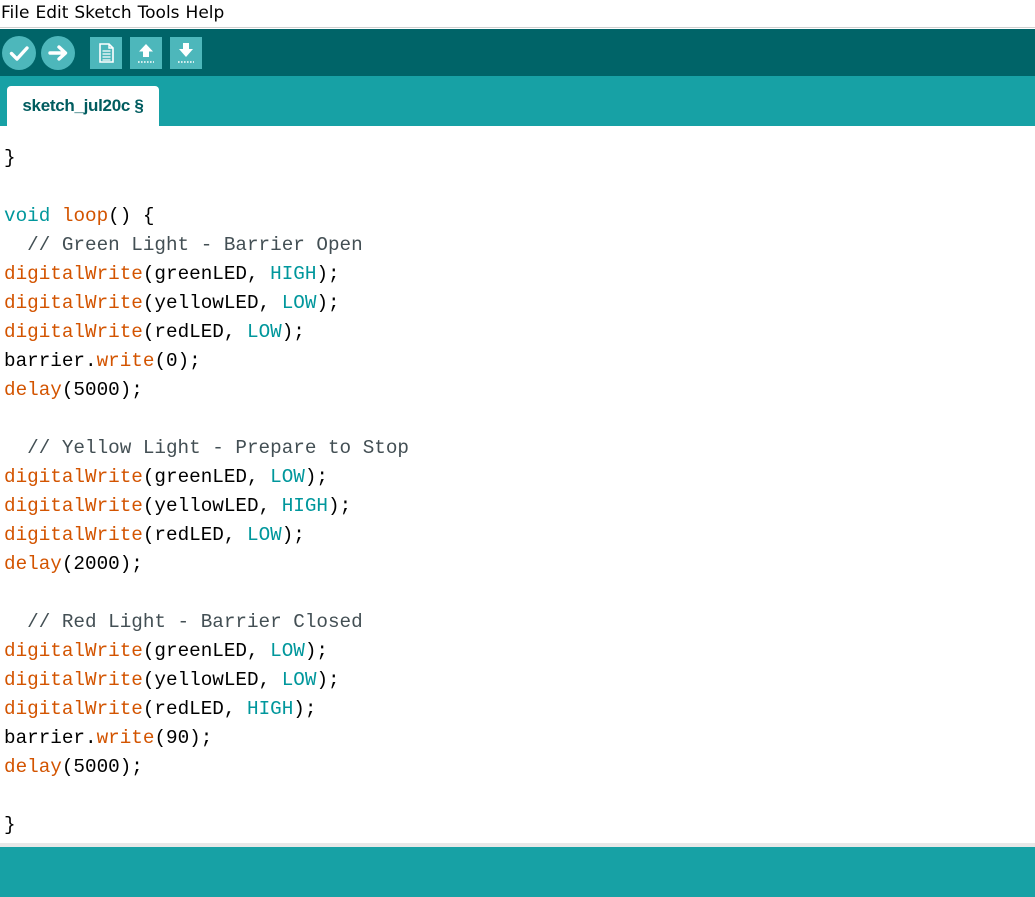 The image size is (1035, 897). I want to click on code-line: digitalWrite(redLED, HIGH);, so click(160, 709).